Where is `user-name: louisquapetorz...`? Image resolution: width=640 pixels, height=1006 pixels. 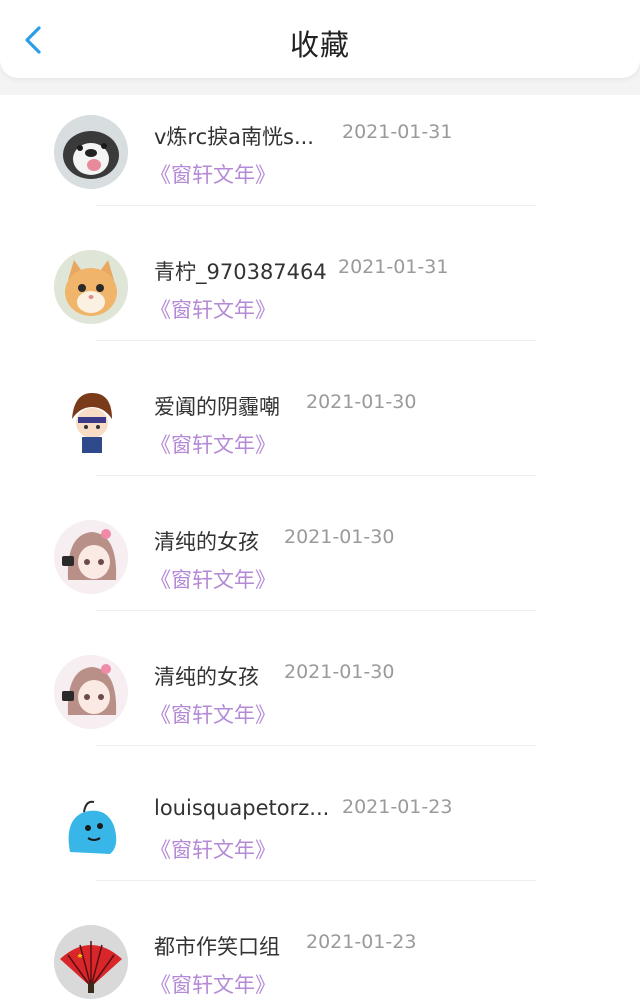 user-name: louisquapetorz... is located at coordinates (242, 808).